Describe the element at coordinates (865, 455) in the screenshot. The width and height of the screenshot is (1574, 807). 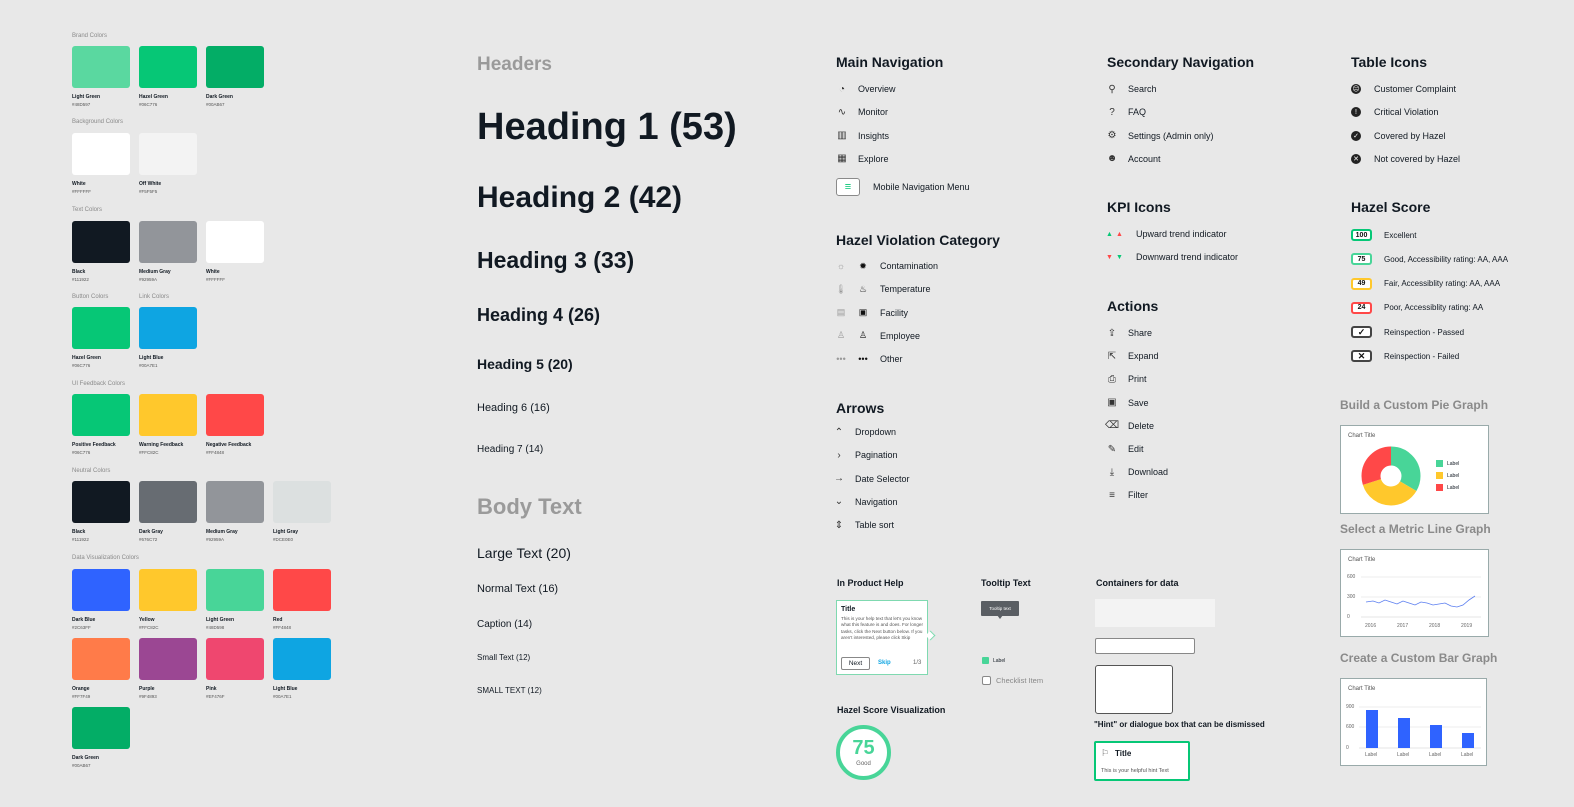
I see `arrows-item: › Pagination` at that location.